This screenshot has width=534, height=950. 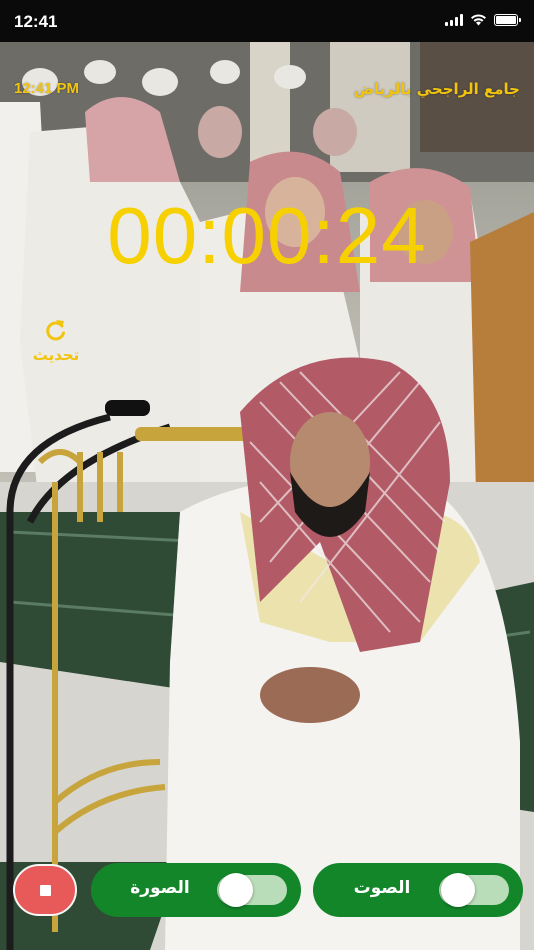 What do you see at coordinates (507, 19) in the screenshot?
I see `battery-icon` at bounding box center [507, 19].